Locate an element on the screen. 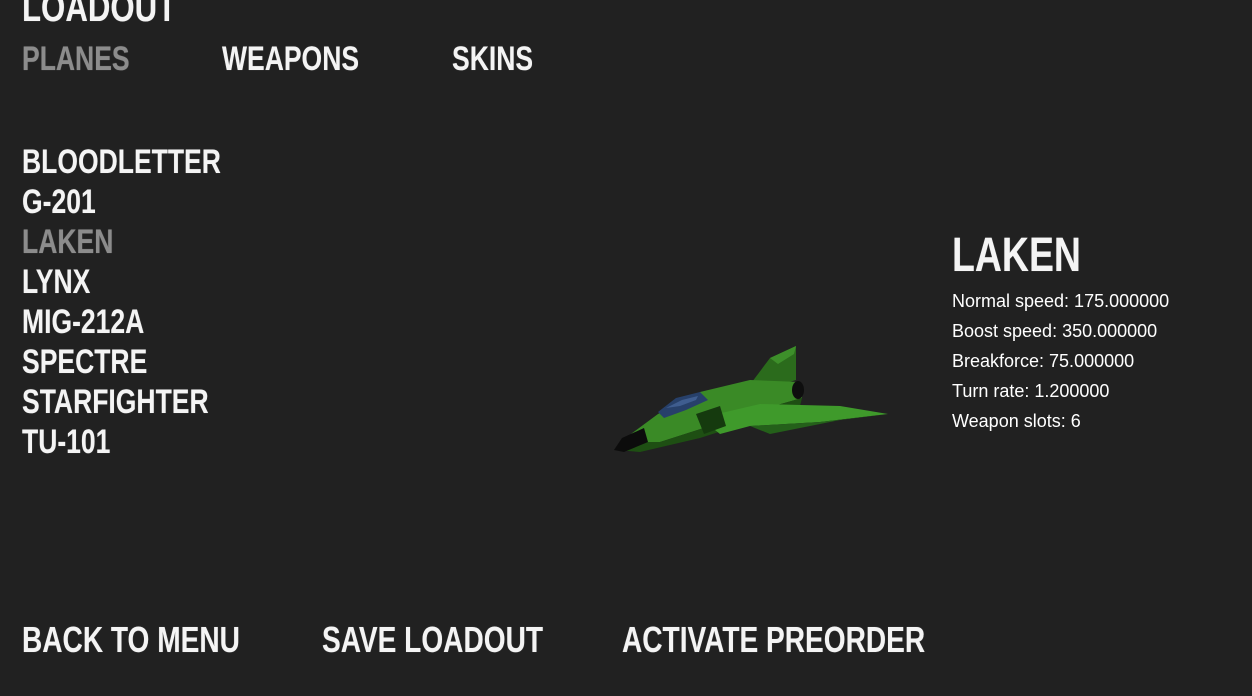  stat-weapon-slots: Weapon slots: 6 is located at coordinates (1016, 421).